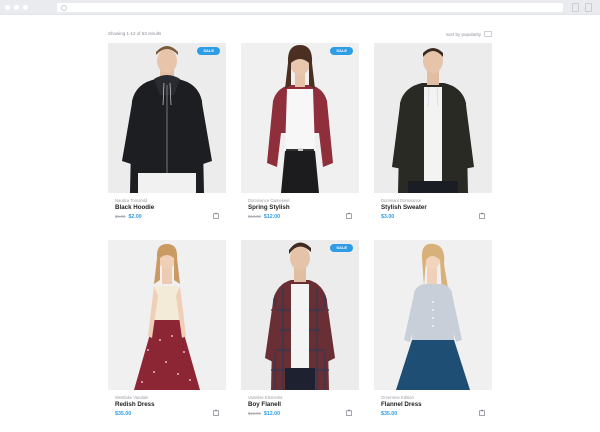 The width and height of the screenshot is (600, 432). I want to click on browser-chrome, so click(300, 7).